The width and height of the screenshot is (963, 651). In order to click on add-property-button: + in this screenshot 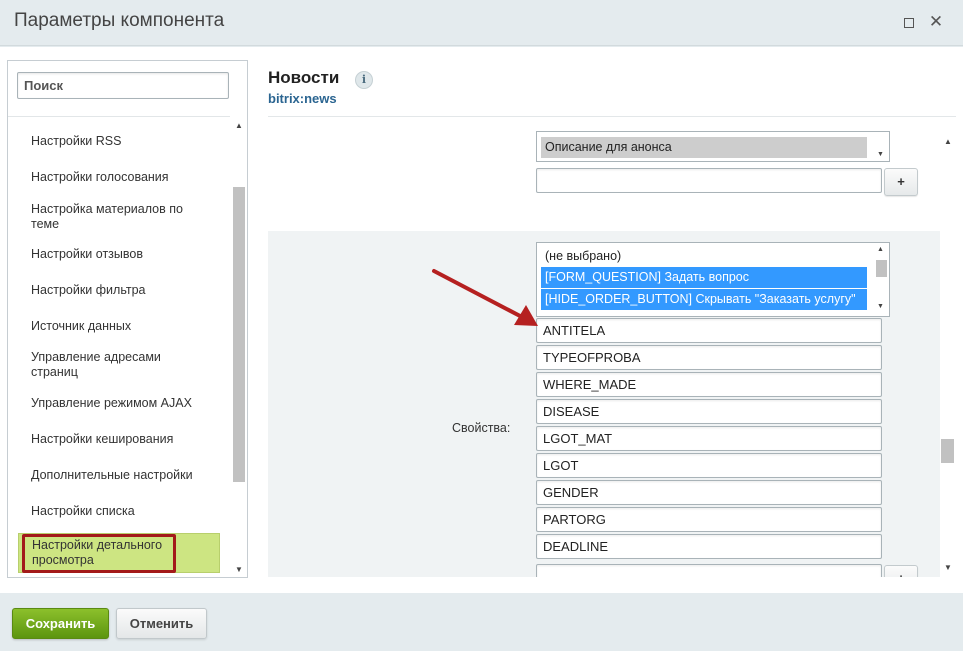, I will do `click(901, 571)`.